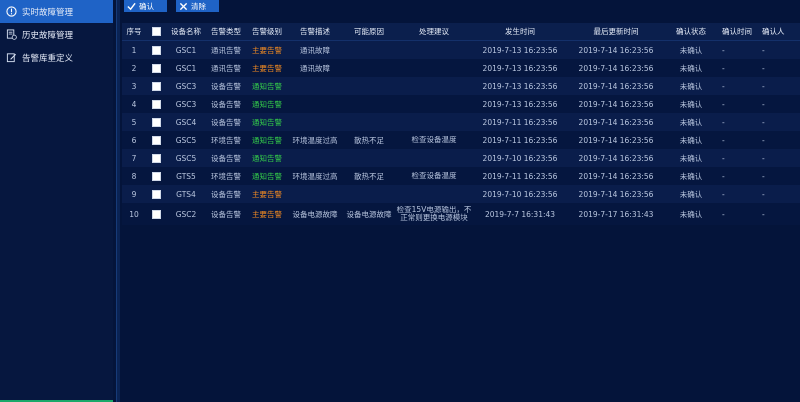 Image resolution: width=800 pixels, height=402 pixels. I want to click on row-device: GSC2, so click(186, 214).